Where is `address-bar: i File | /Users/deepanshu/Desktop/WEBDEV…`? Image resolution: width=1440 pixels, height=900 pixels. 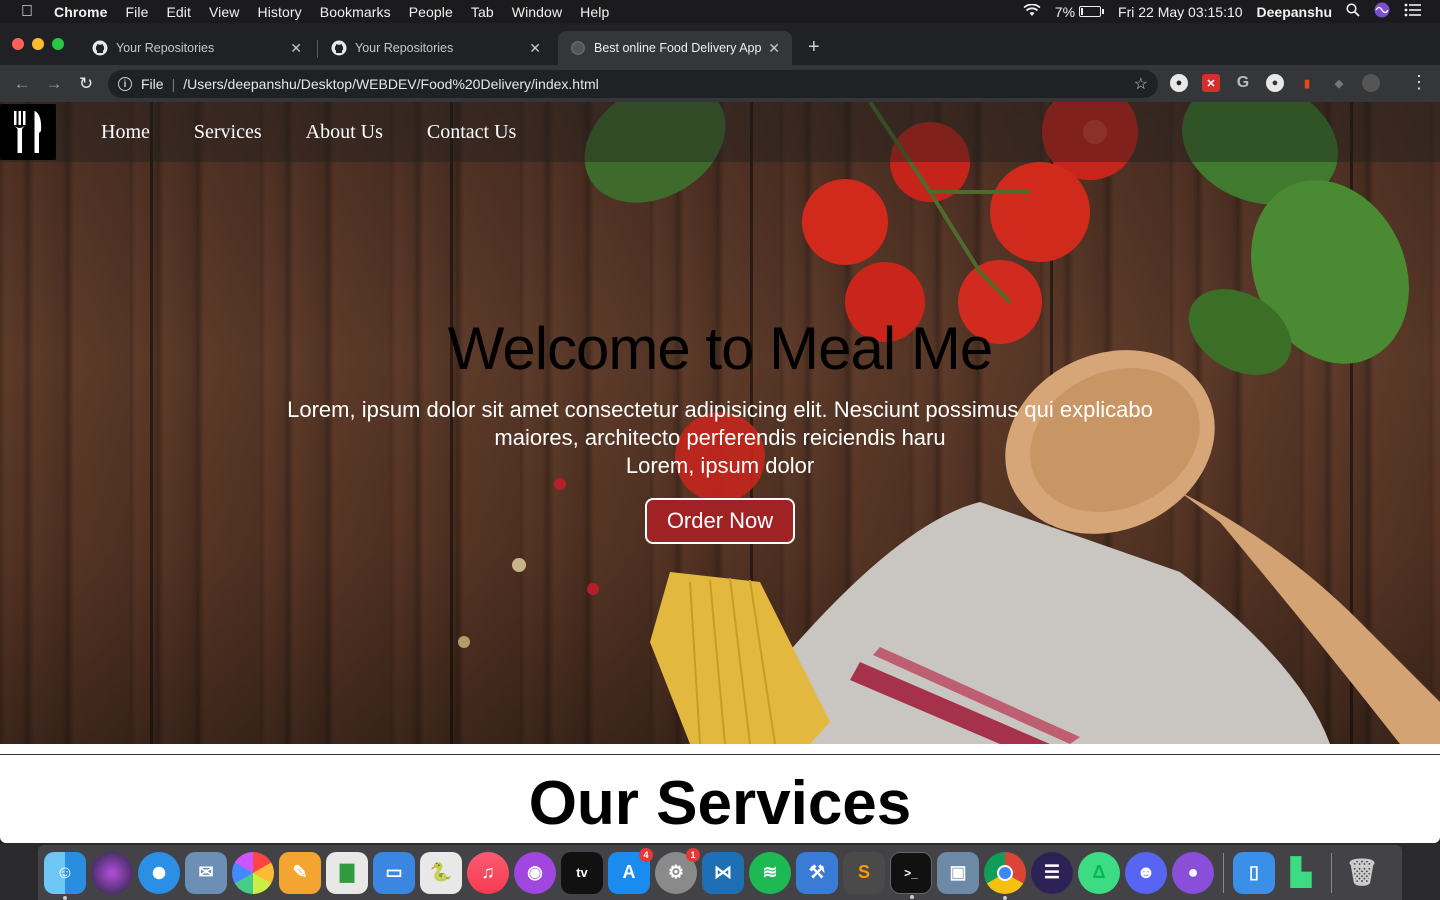 address-bar: i File | /Users/deepanshu/Desktop/WEBDEV… is located at coordinates (633, 84).